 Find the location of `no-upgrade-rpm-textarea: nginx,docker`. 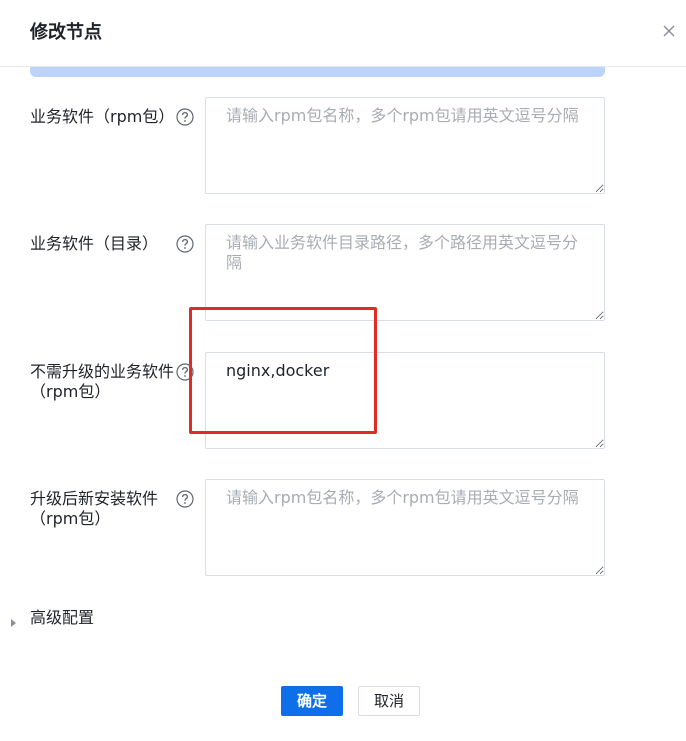

no-upgrade-rpm-textarea: nginx,docker is located at coordinates (405, 400).